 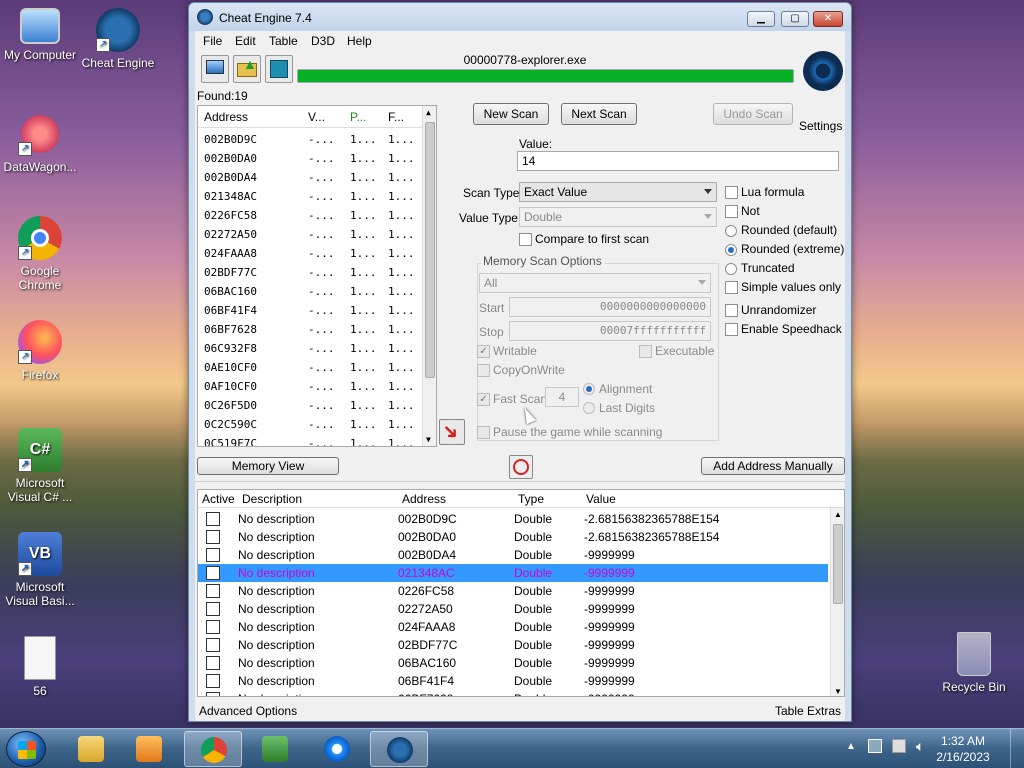 What do you see at coordinates (483, 432) in the screenshot?
I see `pause-game-checkbox` at bounding box center [483, 432].